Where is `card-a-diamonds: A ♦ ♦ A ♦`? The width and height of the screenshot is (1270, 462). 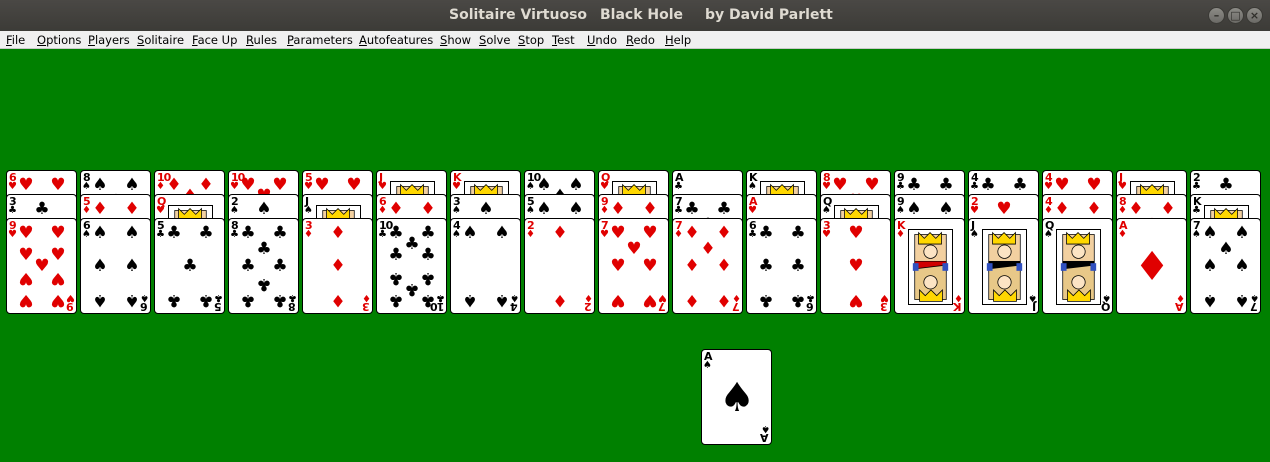
card-a-diamonds: A ♦ ♦ A ♦ is located at coordinates (1151, 266).